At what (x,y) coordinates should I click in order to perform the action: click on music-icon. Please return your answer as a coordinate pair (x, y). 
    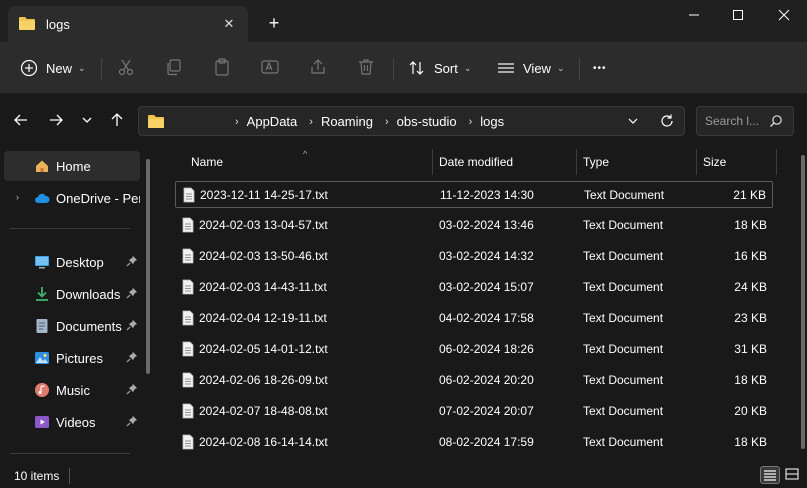
    Looking at the image, I should click on (42, 390).